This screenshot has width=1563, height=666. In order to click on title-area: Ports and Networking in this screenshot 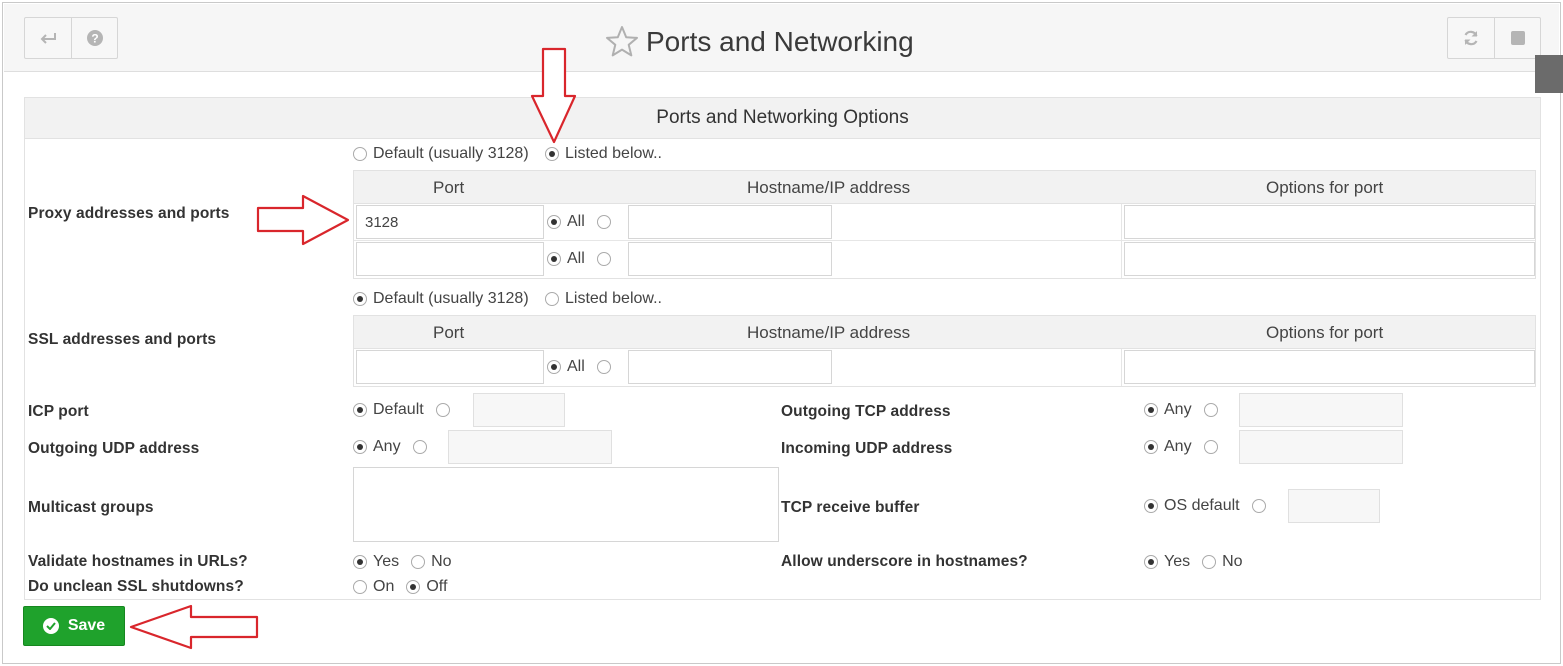, I will do `click(759, 42)`.